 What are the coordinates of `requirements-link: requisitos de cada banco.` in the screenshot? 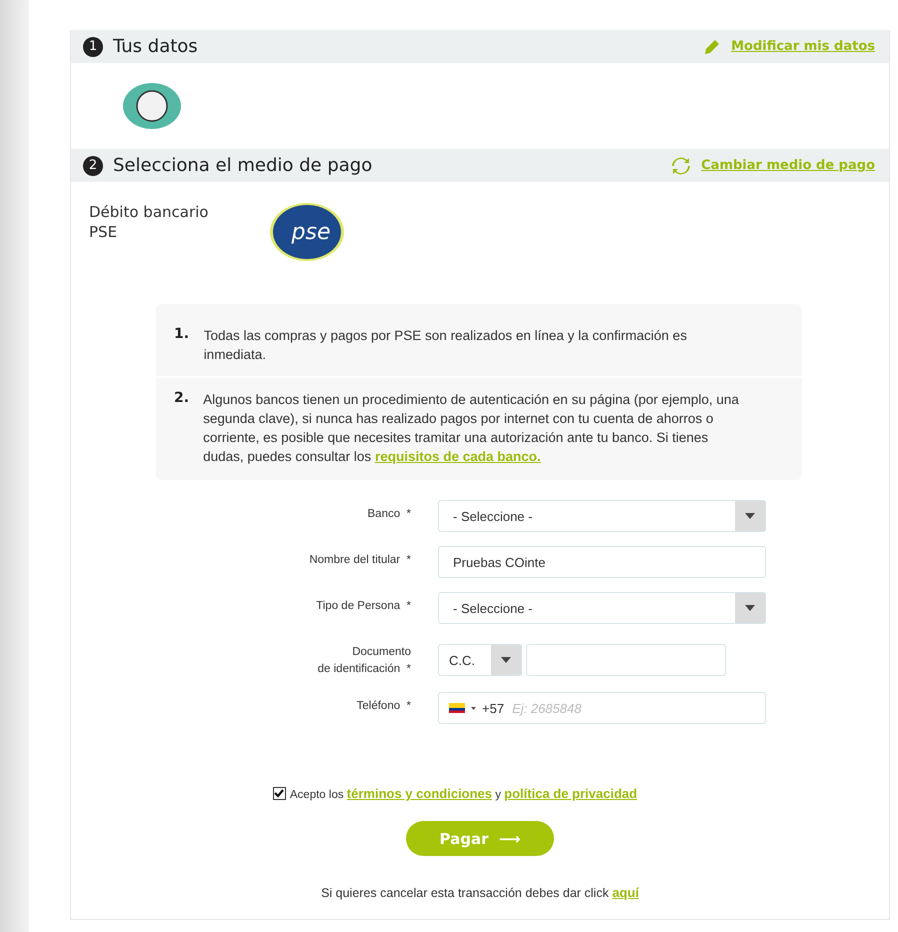 It's located at (457, 456).